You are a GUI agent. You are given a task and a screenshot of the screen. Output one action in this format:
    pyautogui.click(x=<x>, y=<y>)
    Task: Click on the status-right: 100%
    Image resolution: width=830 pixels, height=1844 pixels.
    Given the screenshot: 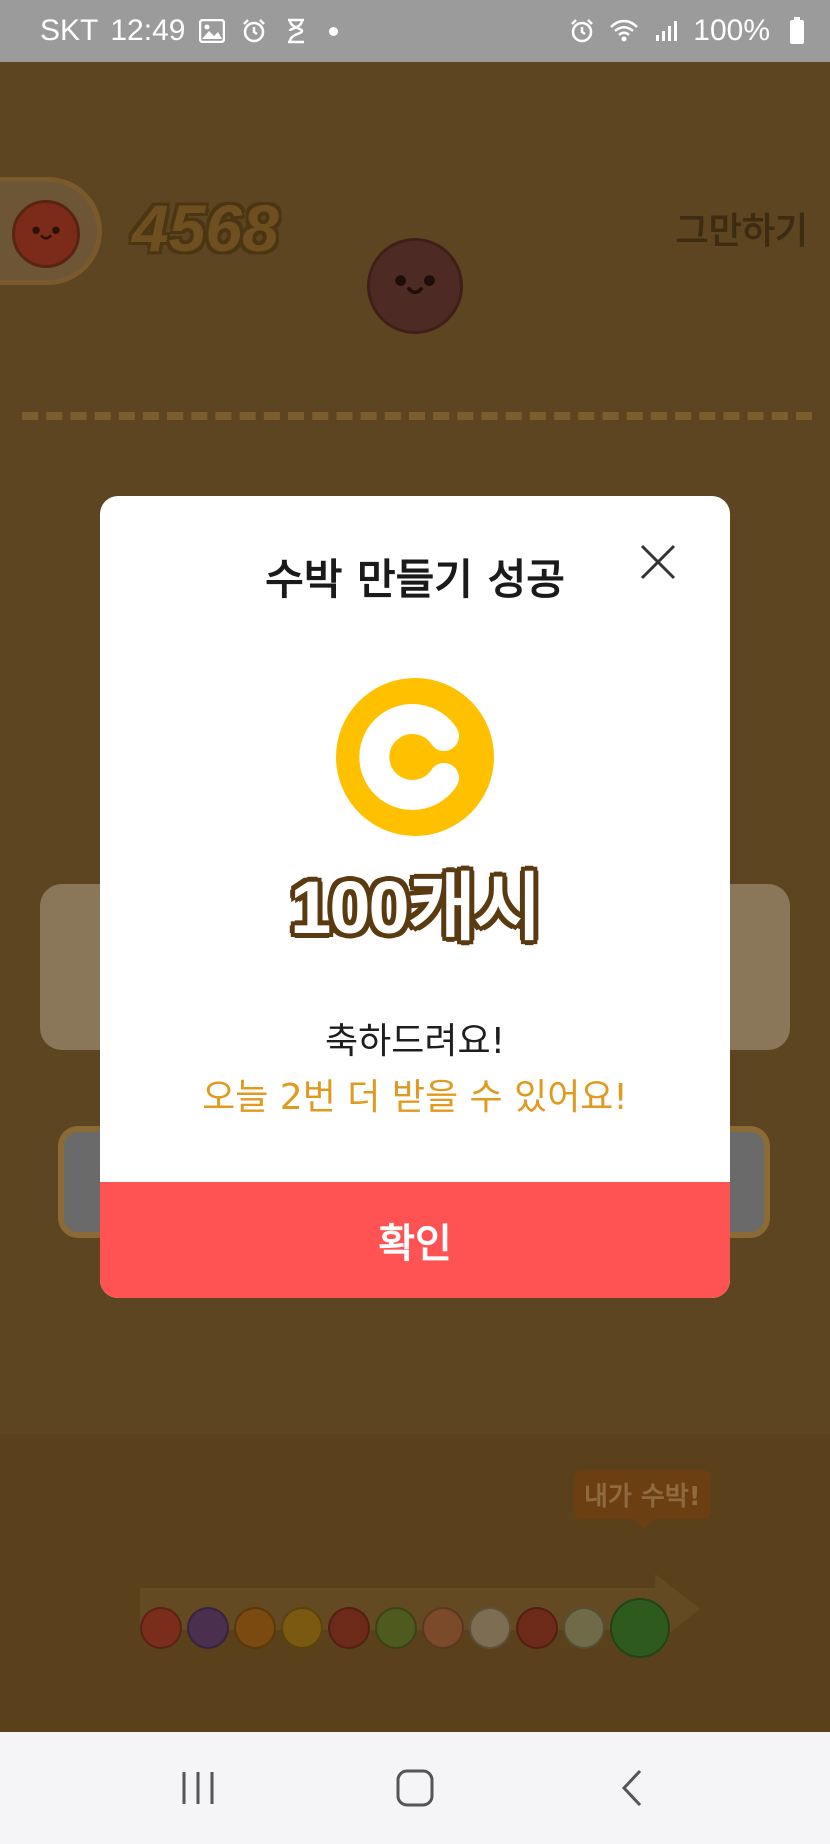 What is the action you would take?
    pyautogui.click(x=689, y=31)
    